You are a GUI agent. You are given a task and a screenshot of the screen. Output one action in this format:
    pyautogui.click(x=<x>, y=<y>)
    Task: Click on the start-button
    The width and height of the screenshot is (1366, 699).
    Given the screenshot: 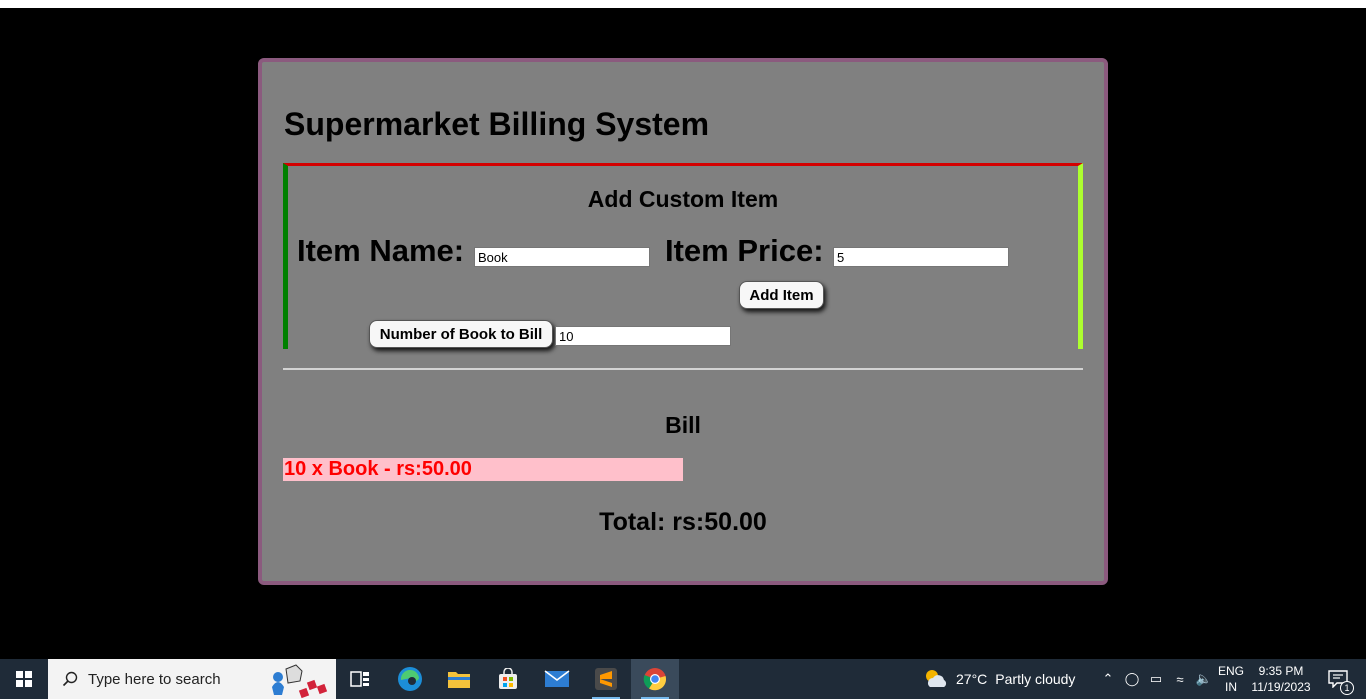 What is the action you would take?
    pyautogui.click(x=24, y=679)
    